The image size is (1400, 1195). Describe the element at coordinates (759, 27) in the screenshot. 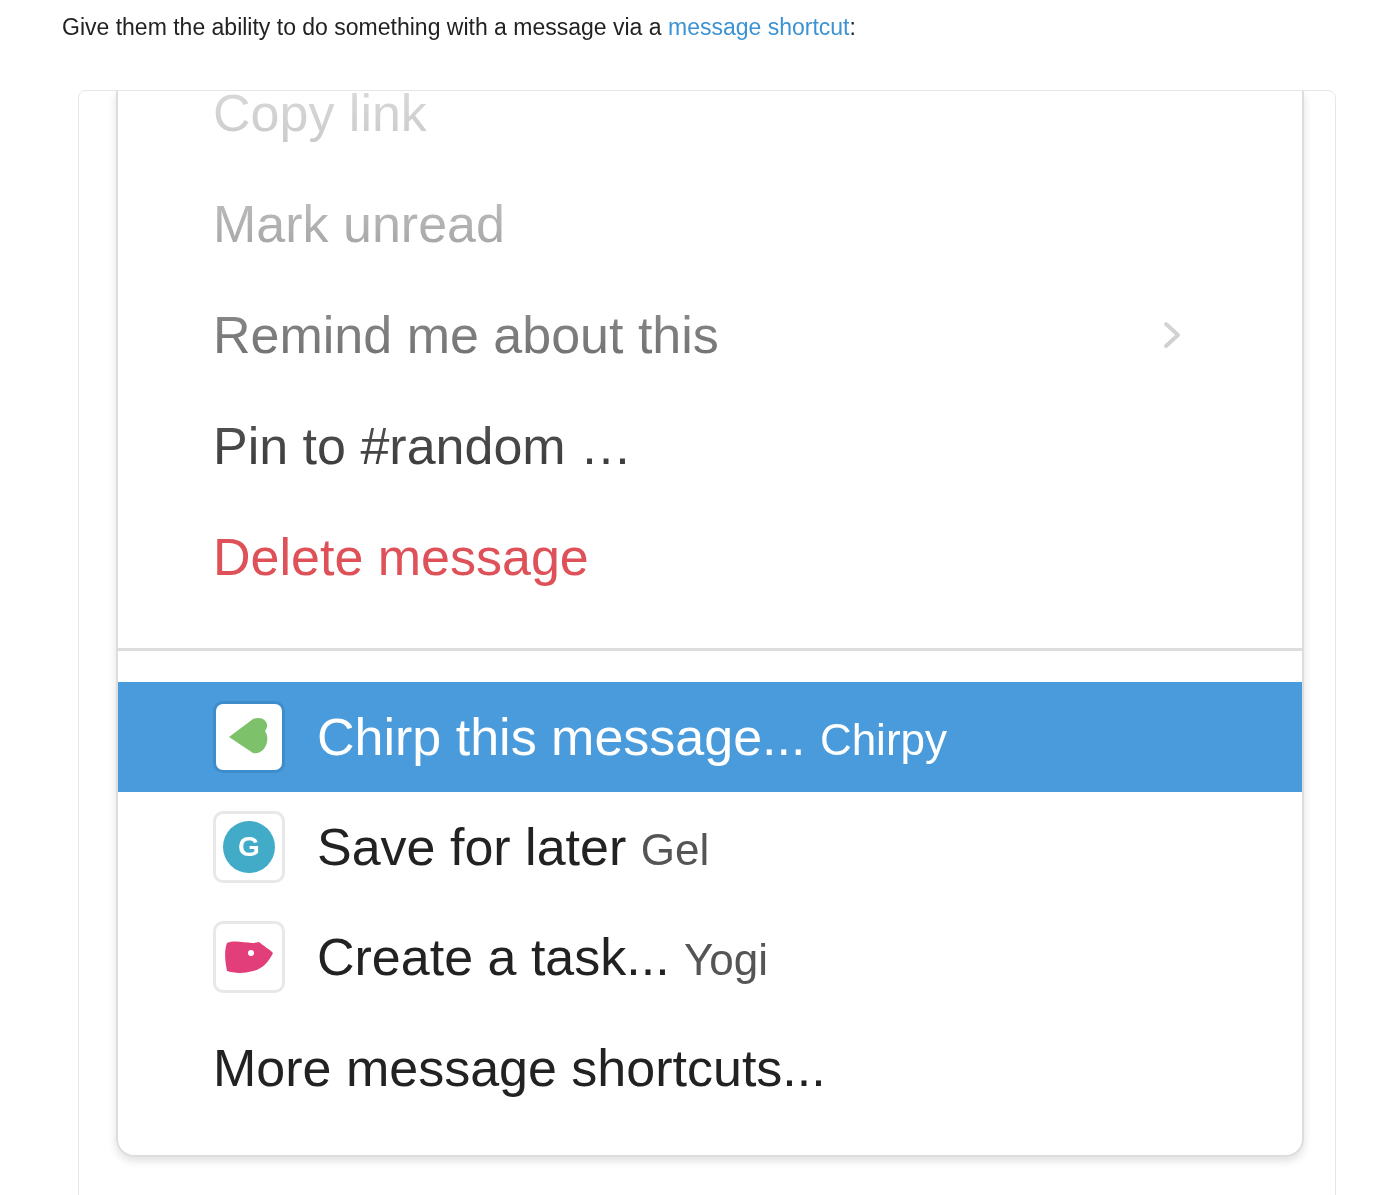

I see `message-shortcut-link: message shortcut` at that location.